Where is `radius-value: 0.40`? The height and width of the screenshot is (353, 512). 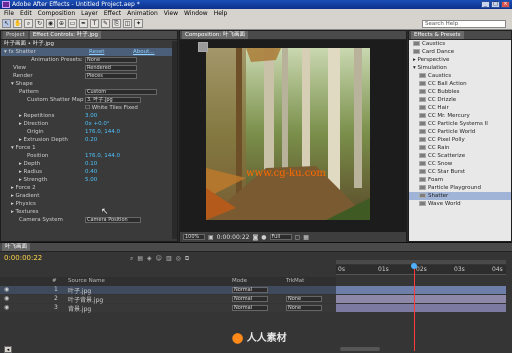
radius-value: 0.40 is located at coordinates (91, 172).